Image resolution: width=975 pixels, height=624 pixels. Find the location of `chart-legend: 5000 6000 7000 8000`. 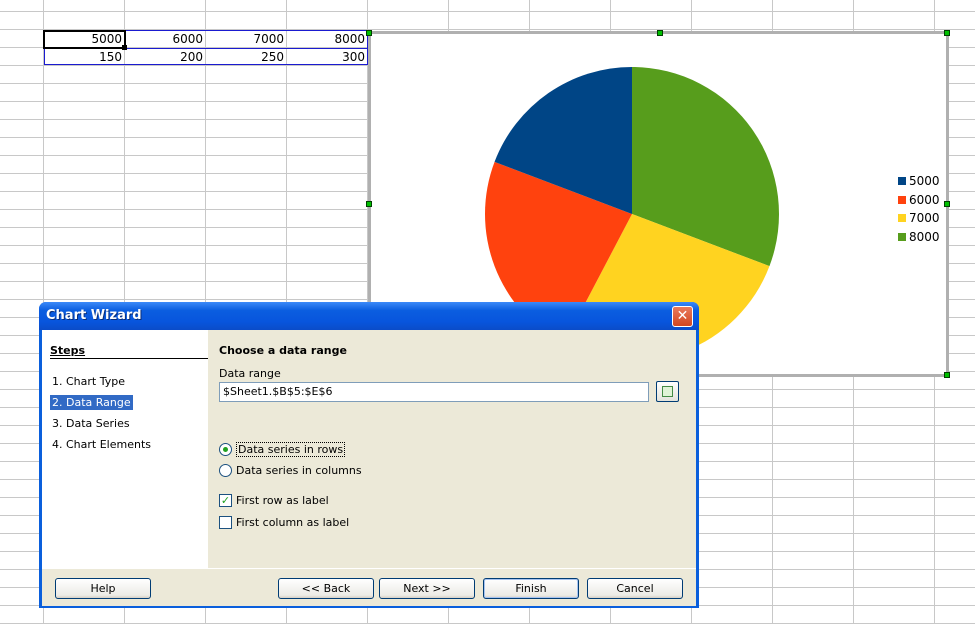

chart-legend: 5000 6000 7000 8000 is located at coordinates (919, 209).